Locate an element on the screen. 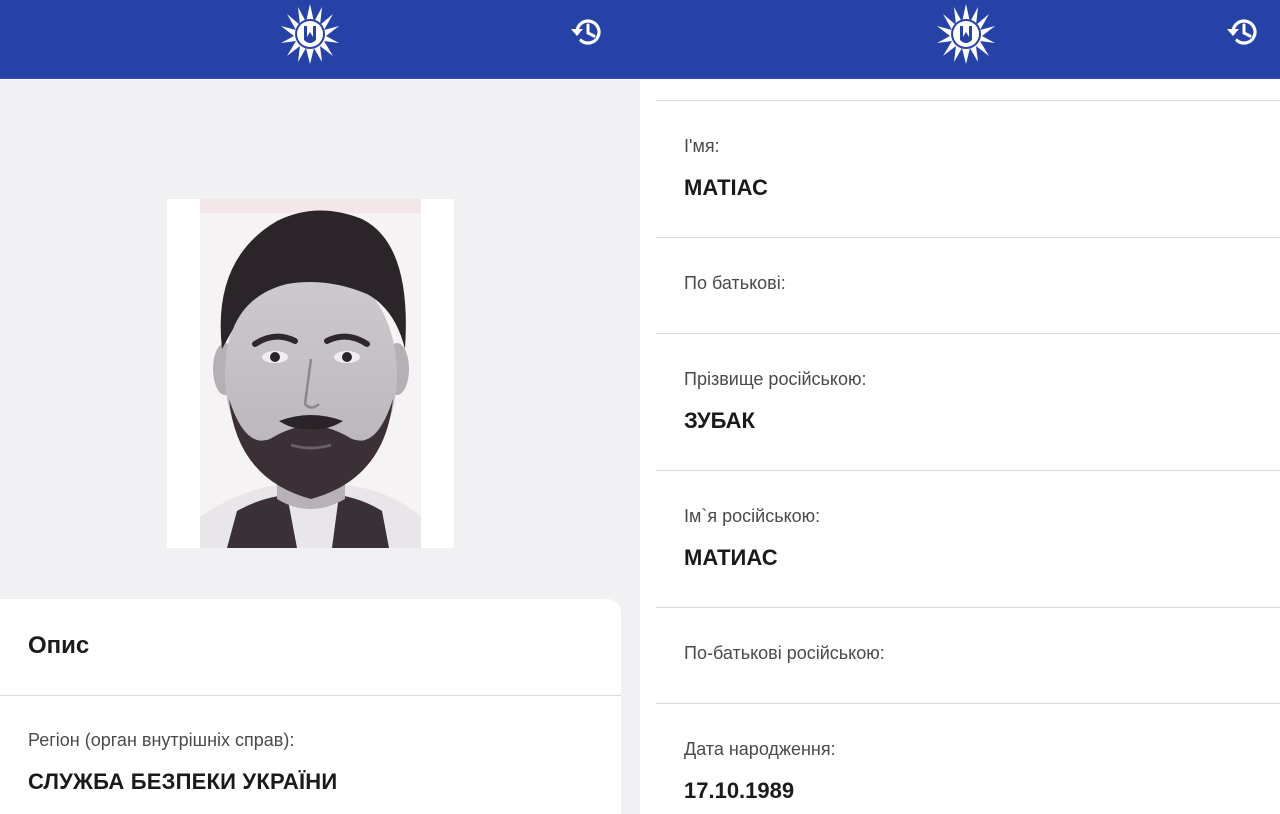 Image resolution: width=1280 pixels, height=814 pixels. field-value: ЗУБАК is located at coordinates (719, 420).